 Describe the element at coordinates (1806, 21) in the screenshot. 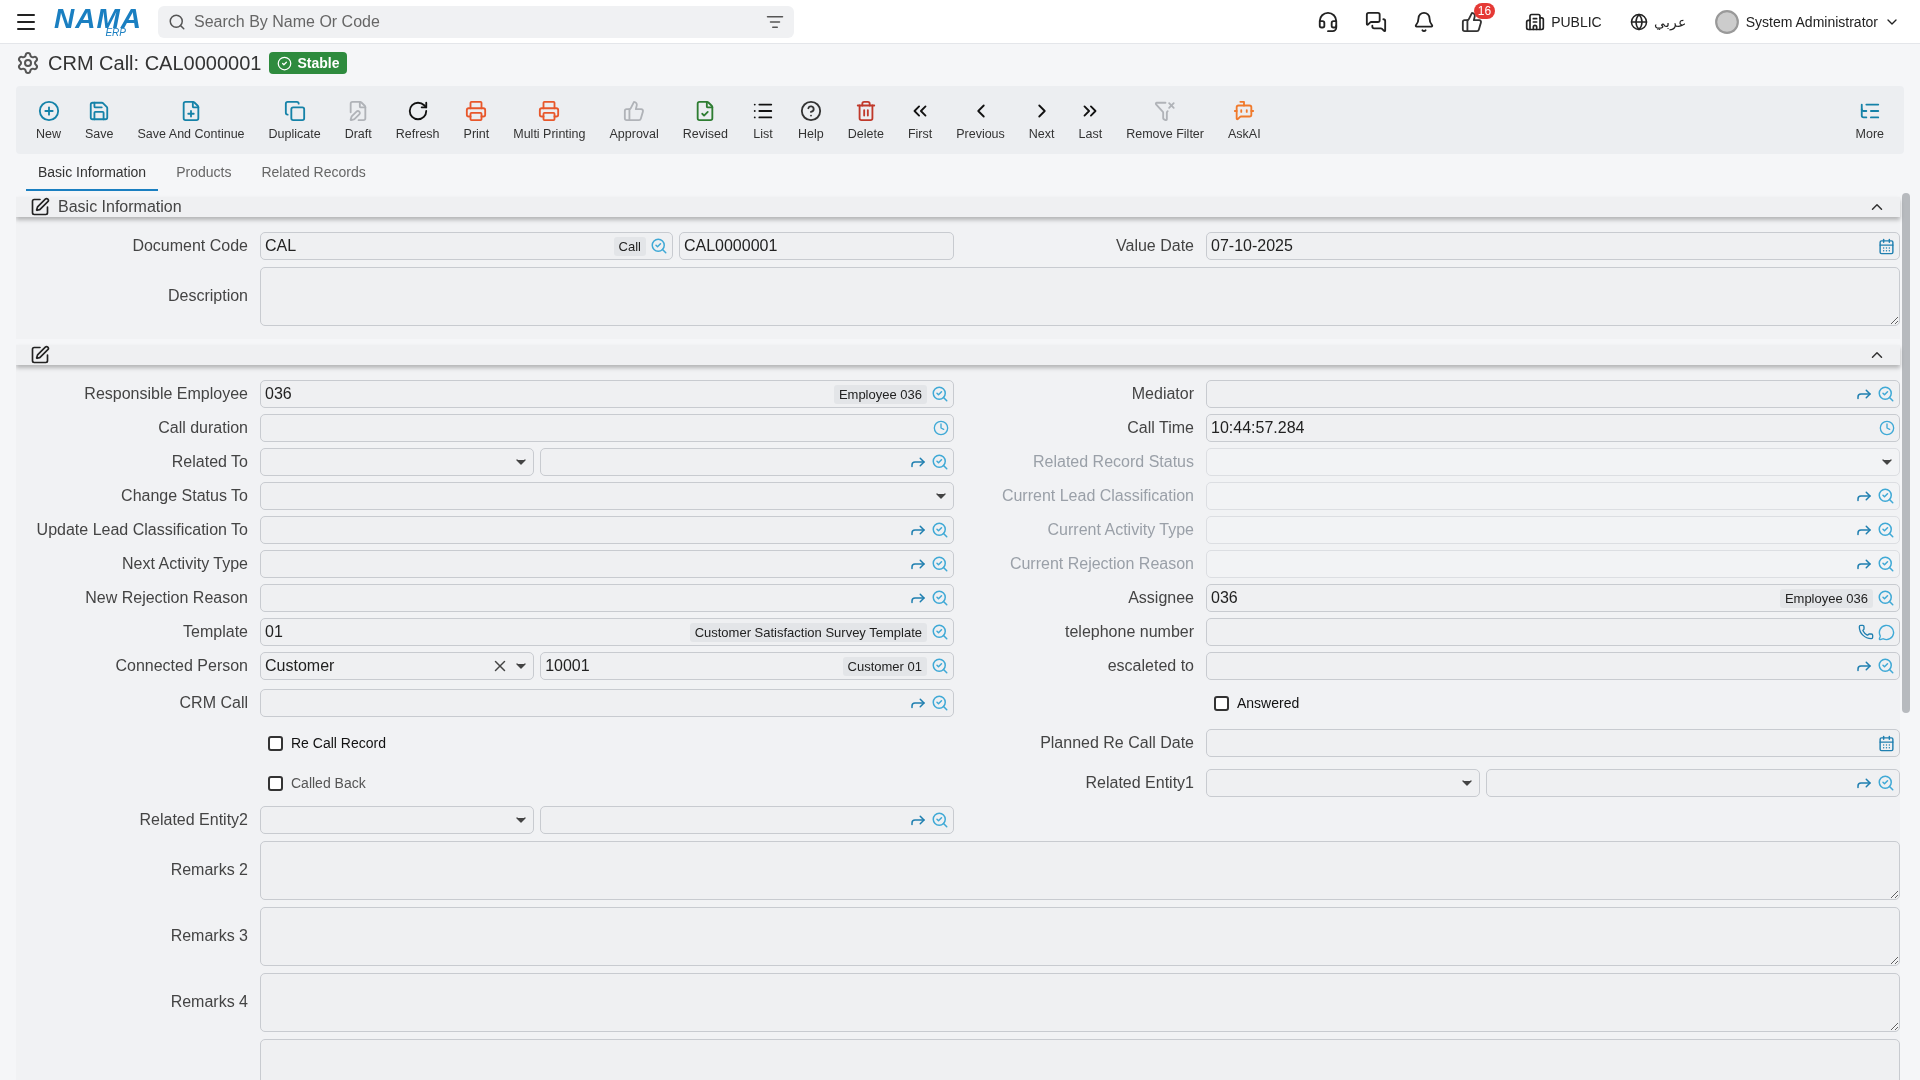

I see `user-menu: System Administrator` at that location.